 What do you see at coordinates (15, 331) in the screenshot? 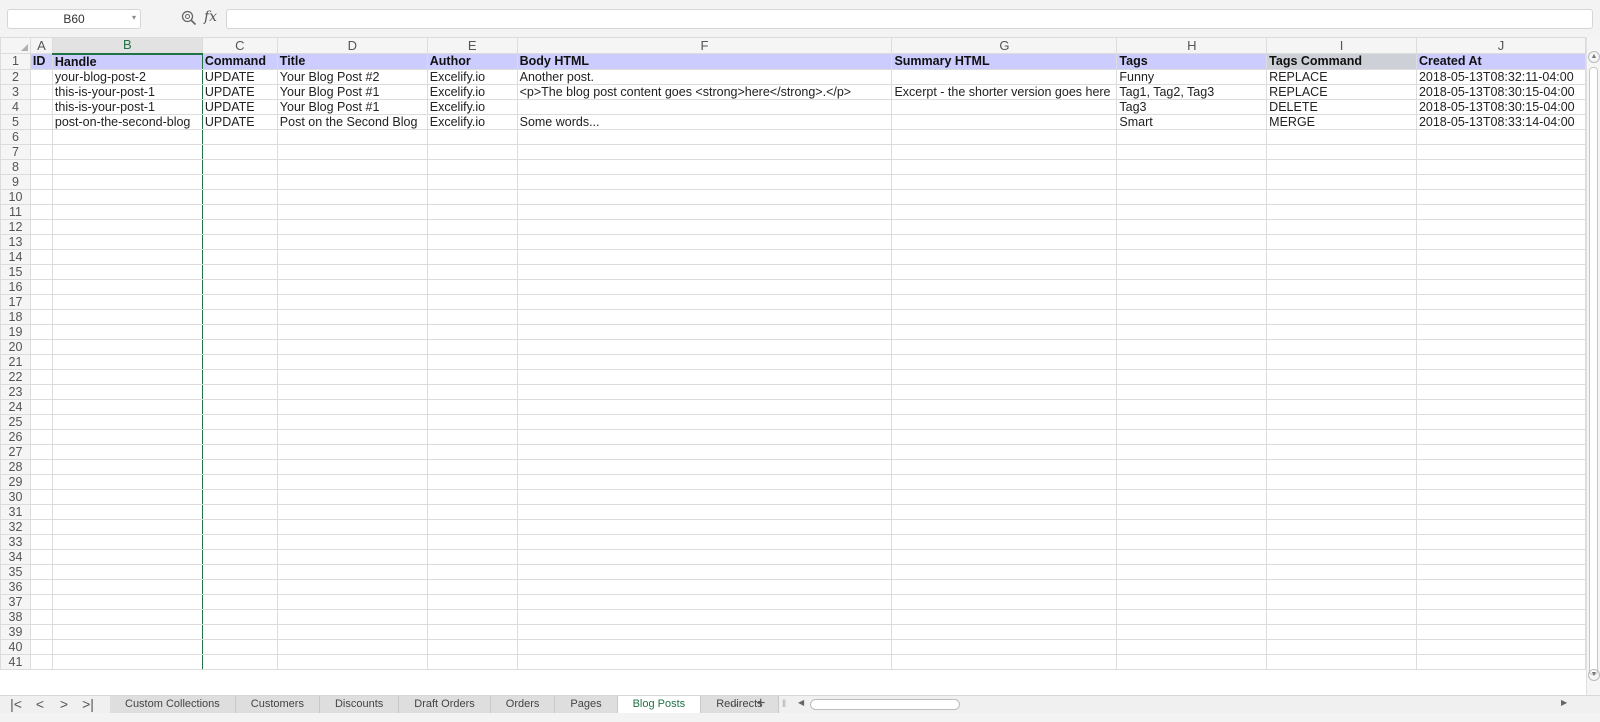
I see `row-header: 19` at bounding box center [15, 331].